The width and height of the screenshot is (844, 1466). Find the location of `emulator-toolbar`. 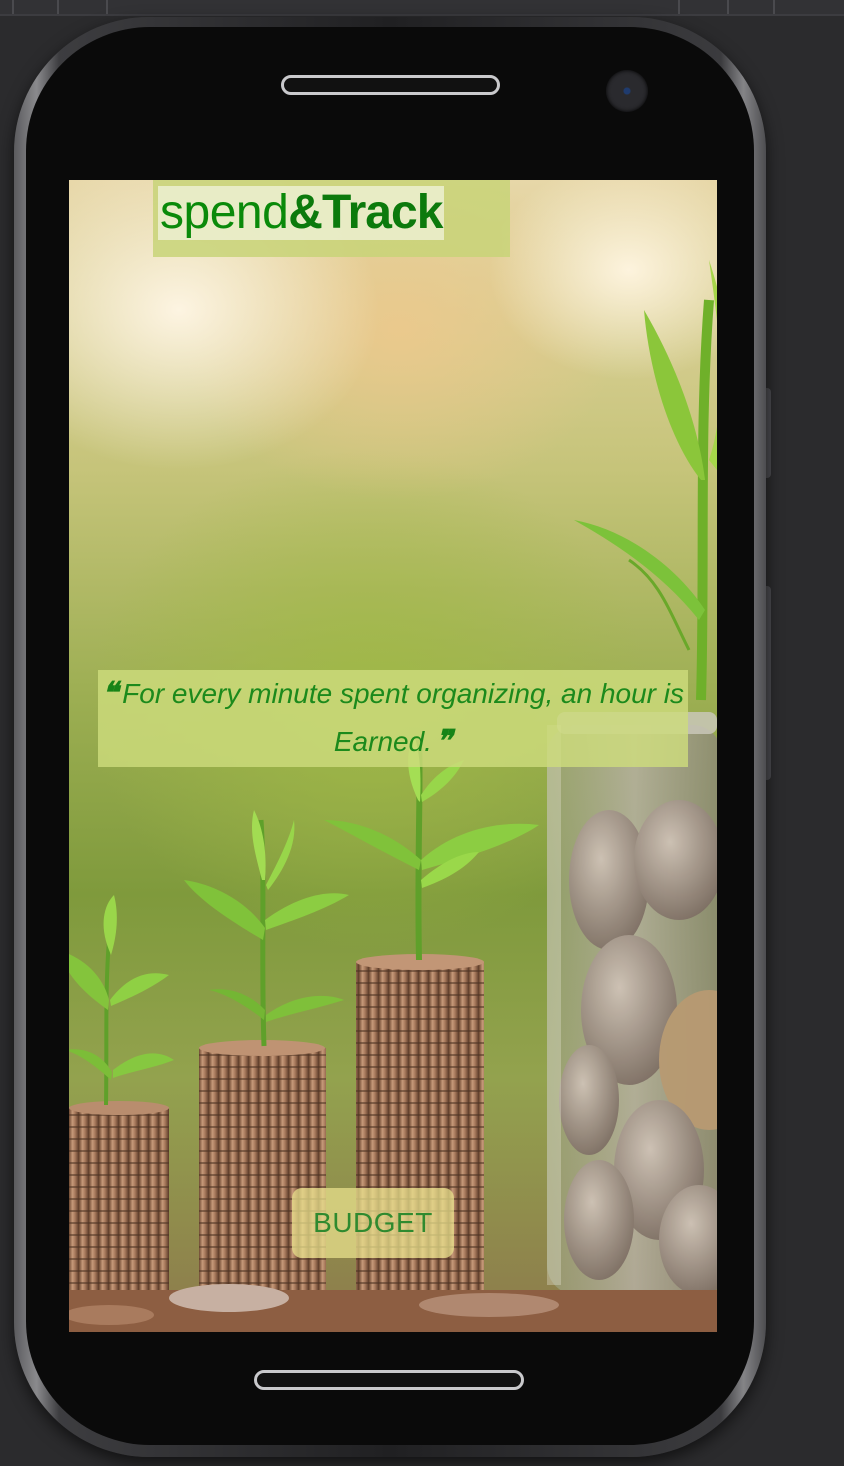

emulator-toolbar is located at coordinates (422, 8).